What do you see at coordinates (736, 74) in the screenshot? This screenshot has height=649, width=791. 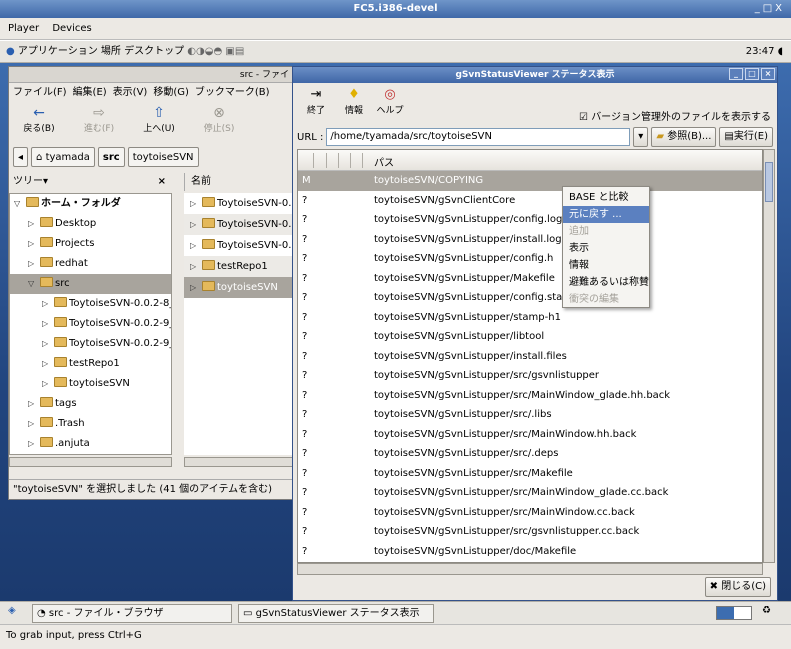 I see `minimize-button: _` at bounding box center [736, 74].